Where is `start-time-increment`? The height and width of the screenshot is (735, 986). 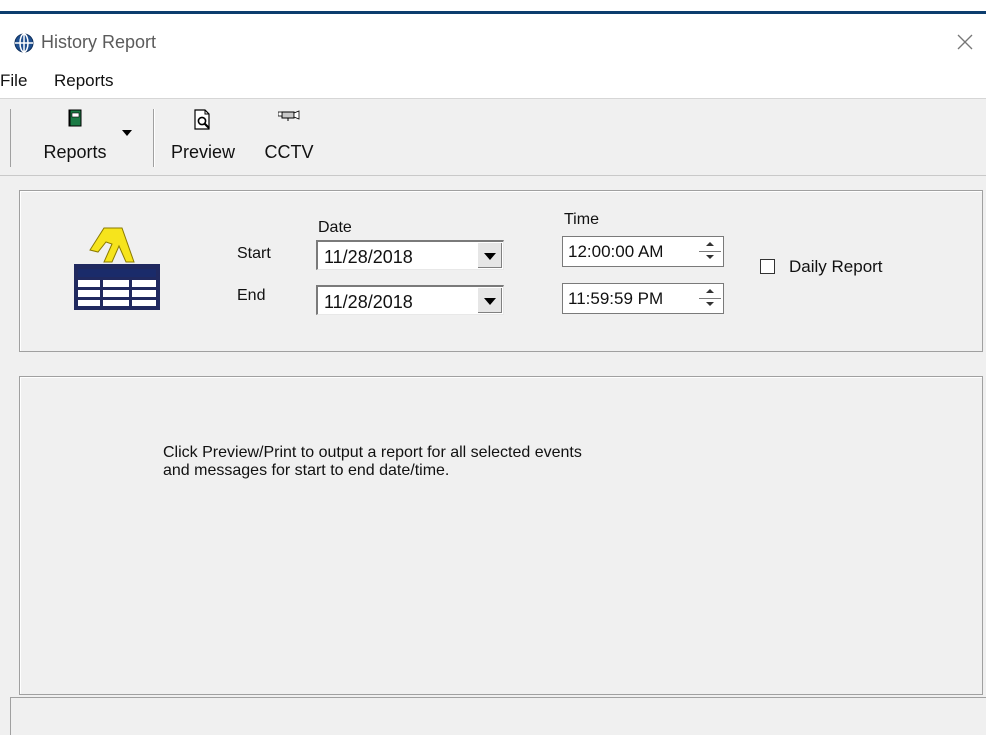 start-time-increment is located at coordinates (710, 244).